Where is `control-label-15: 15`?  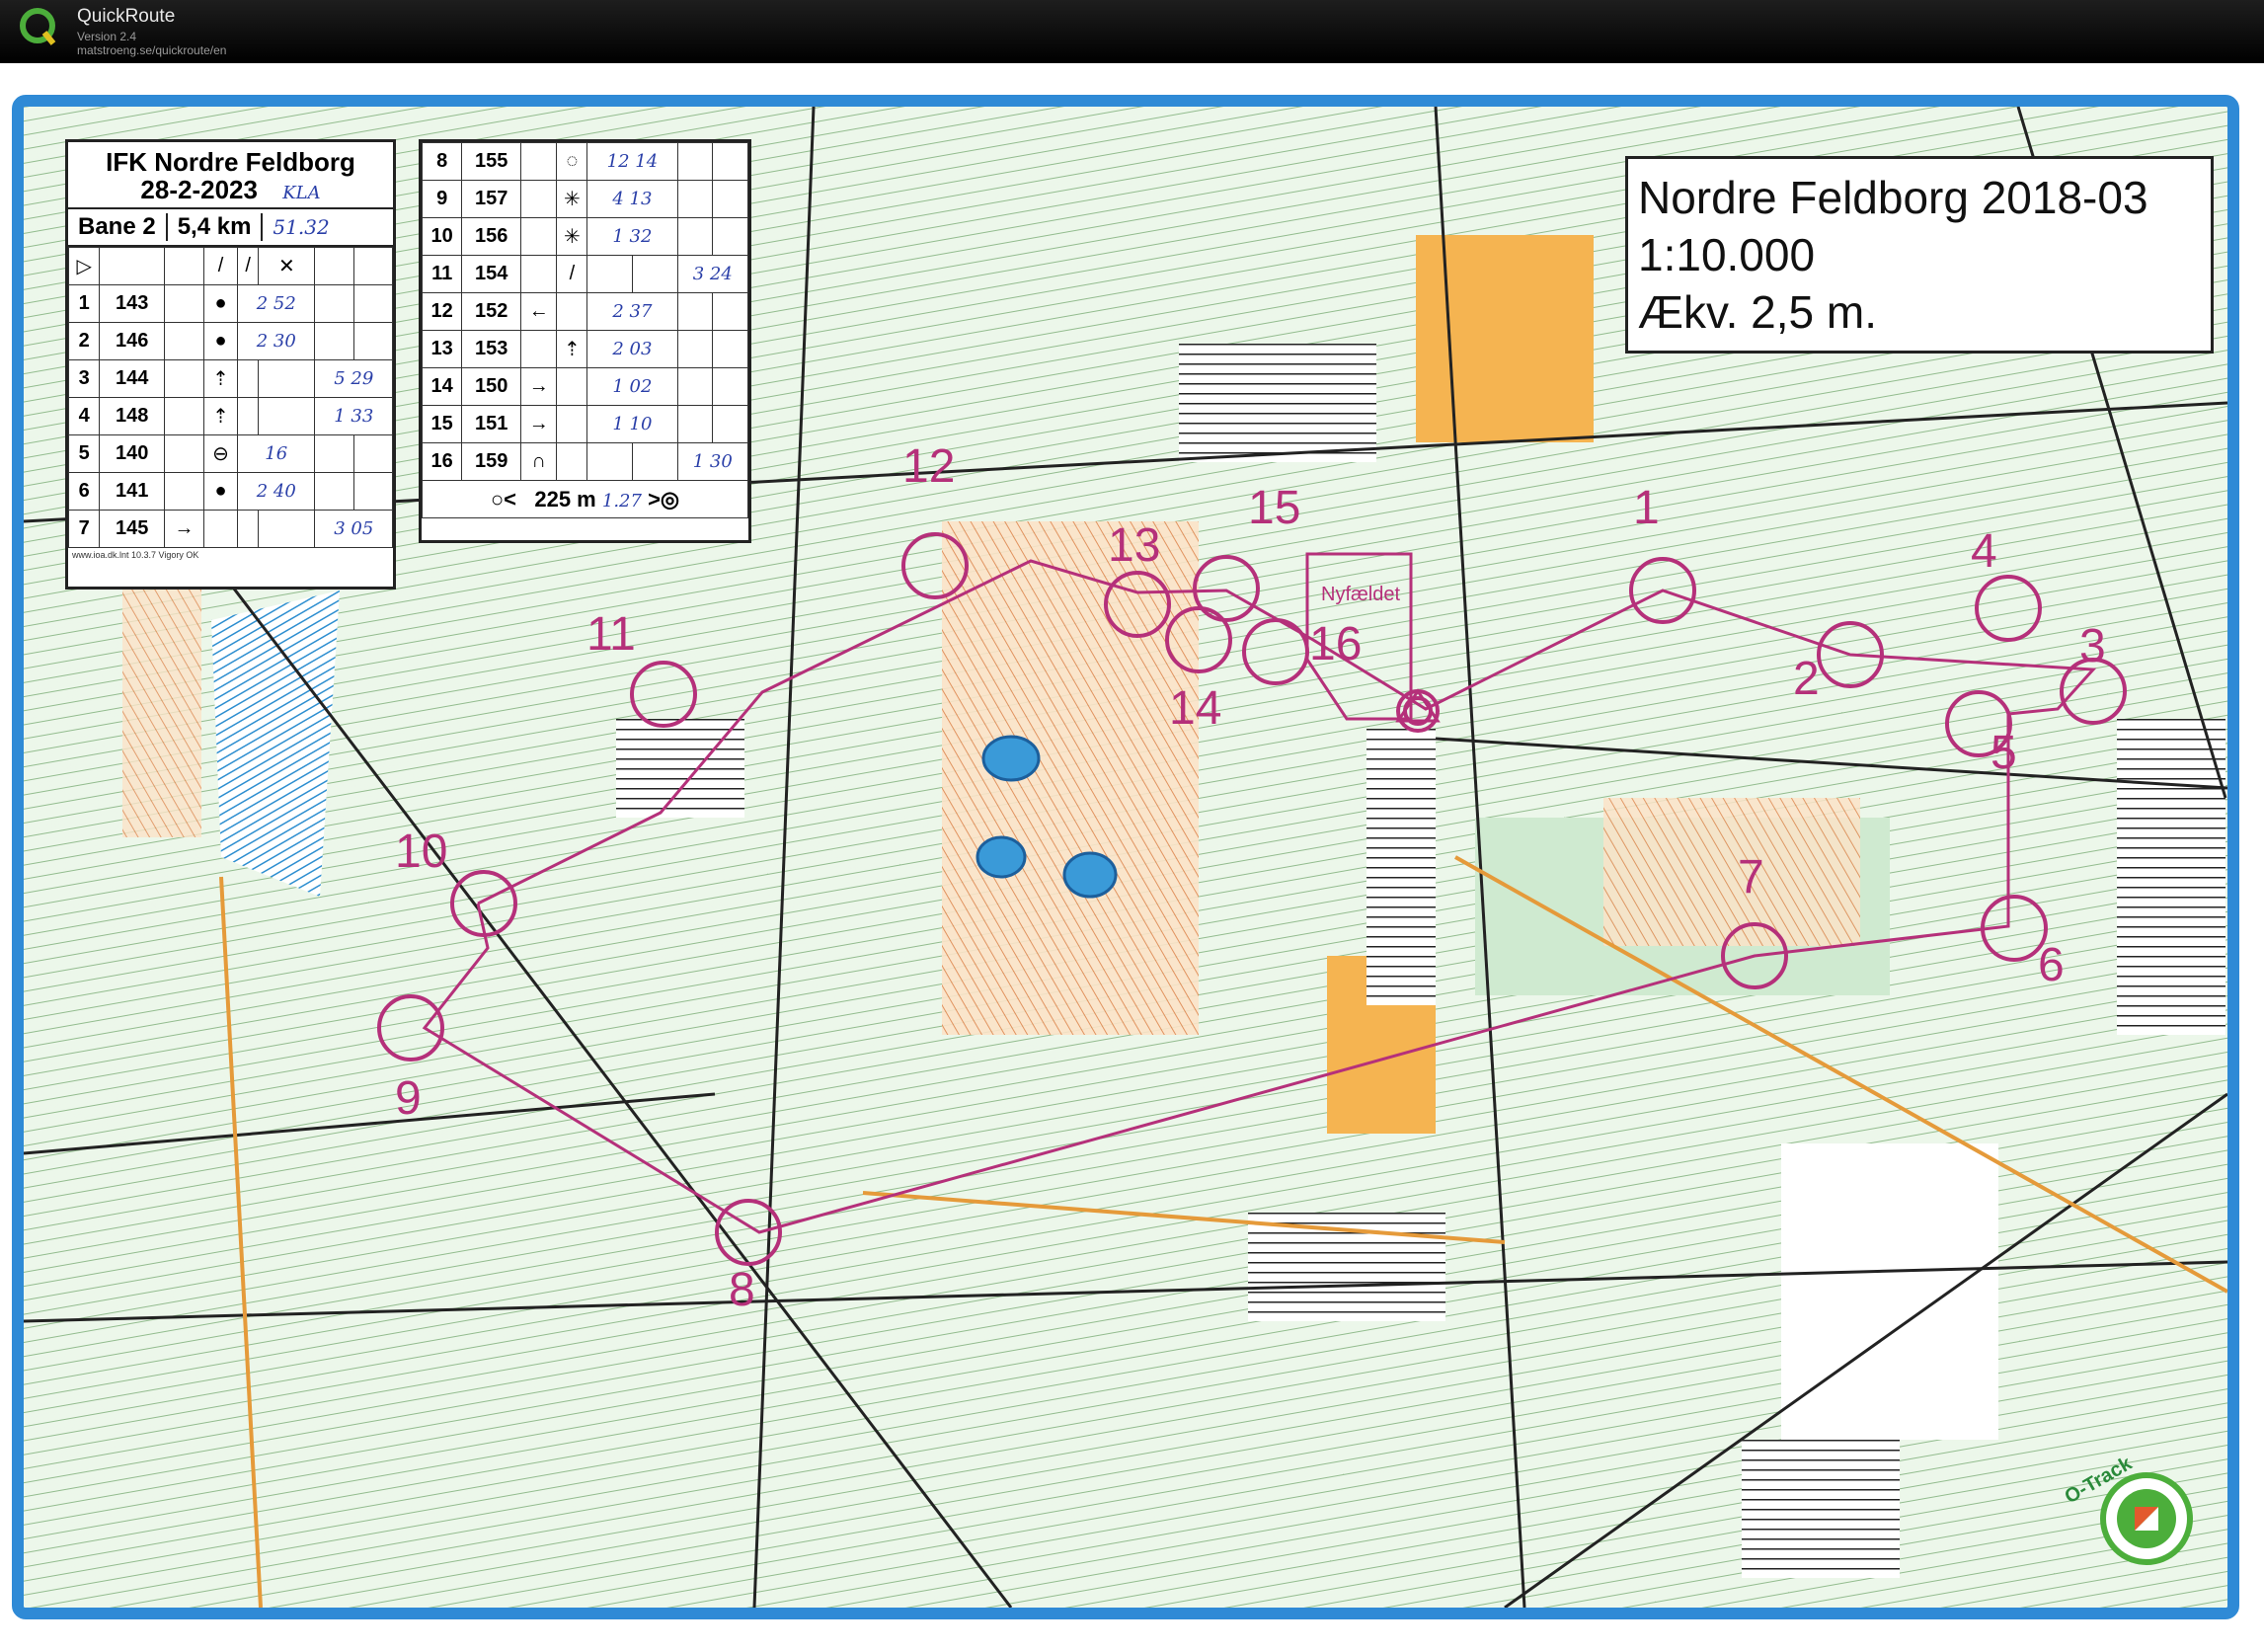 control-label-15: 15 is located at coordinates (1274, 508).